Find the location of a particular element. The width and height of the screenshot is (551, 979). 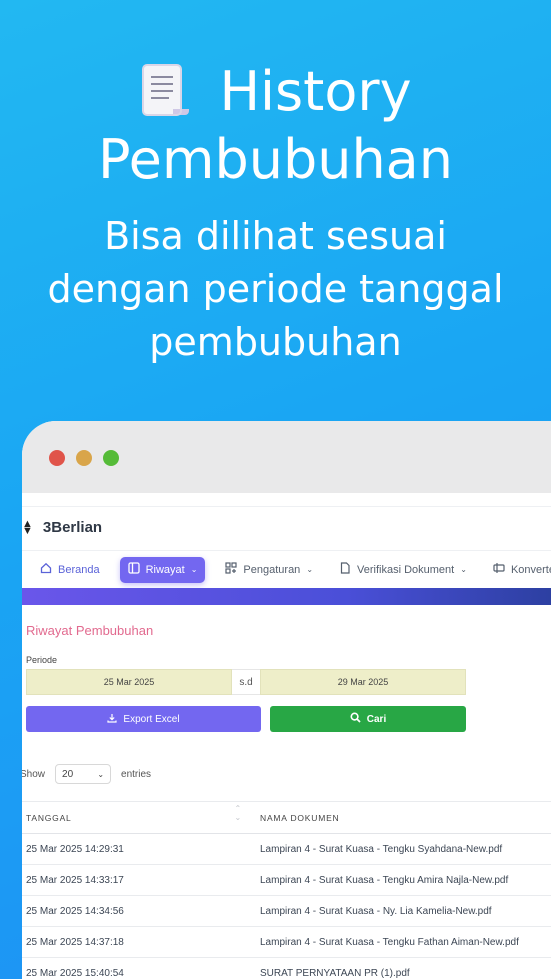

cell-tanggal: 25 Mar 2025 14:33:17 is located at coordinates (75, 880).